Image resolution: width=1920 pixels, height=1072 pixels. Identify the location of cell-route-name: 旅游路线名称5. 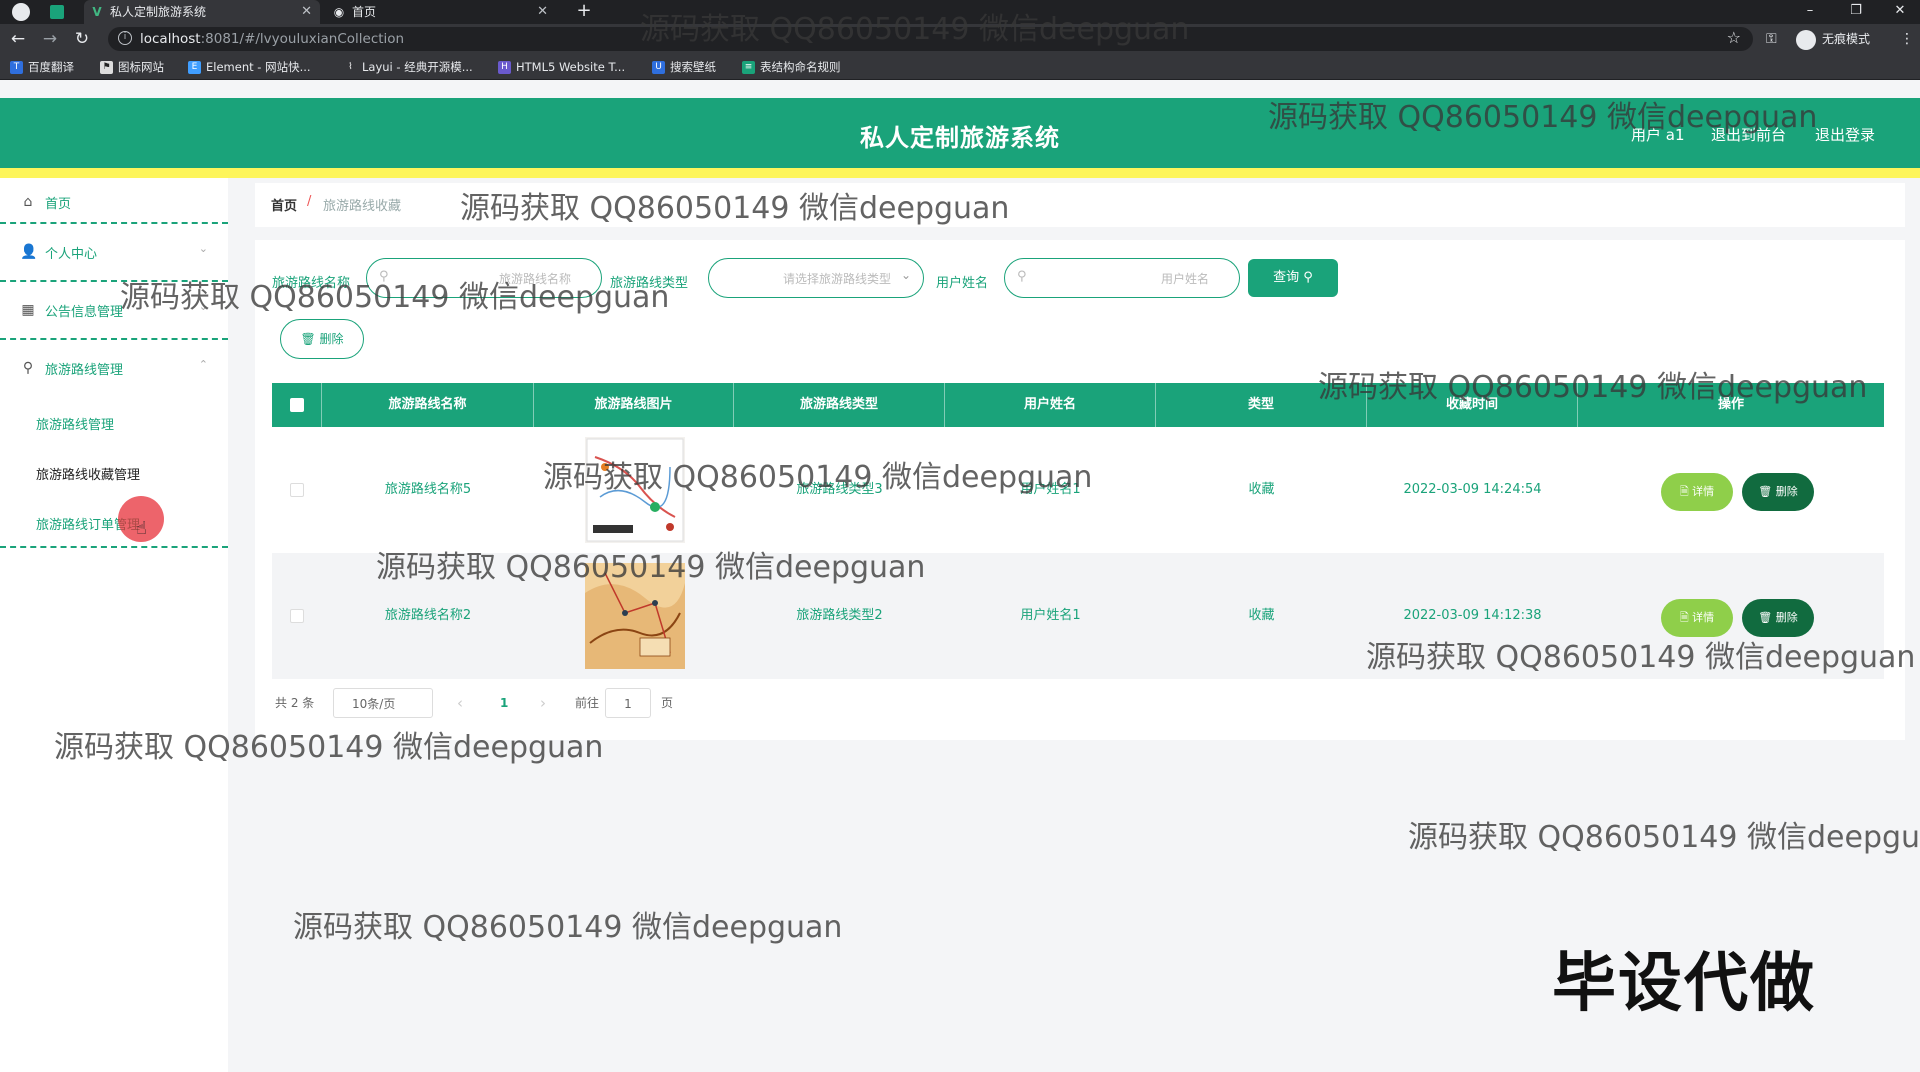
(428, 489).